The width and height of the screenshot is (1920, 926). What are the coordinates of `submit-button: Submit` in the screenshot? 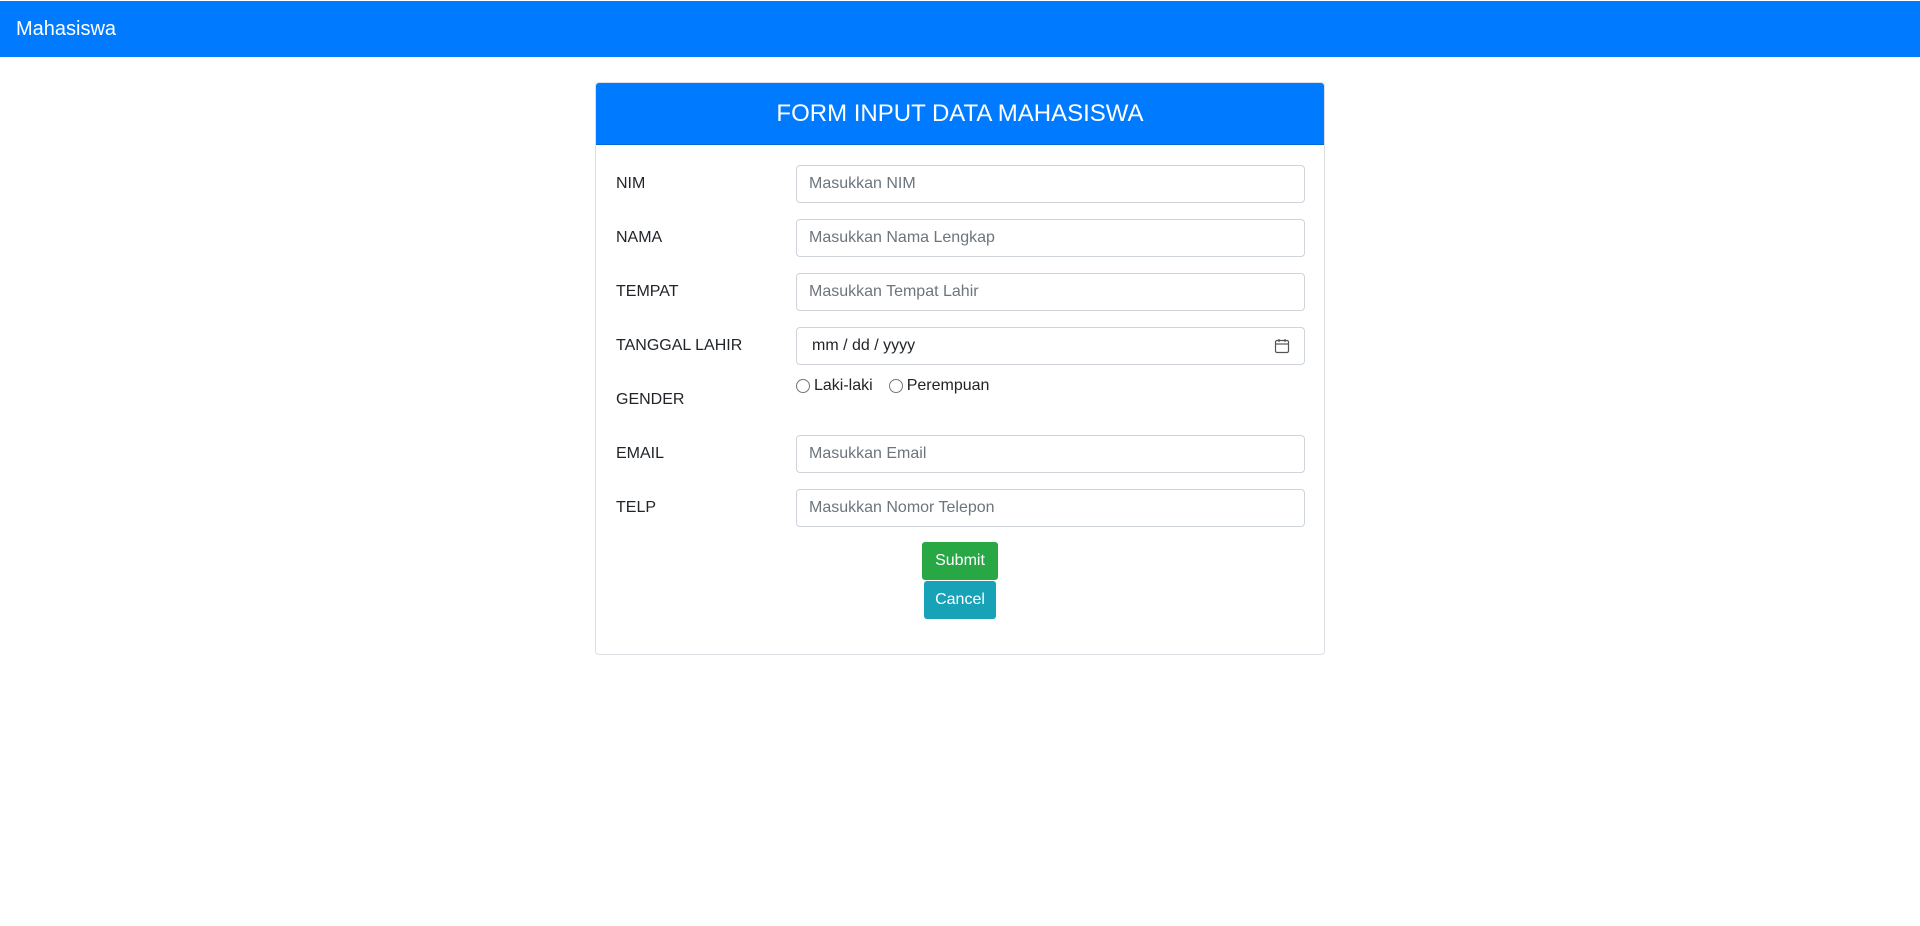 It's located at (960, 561).